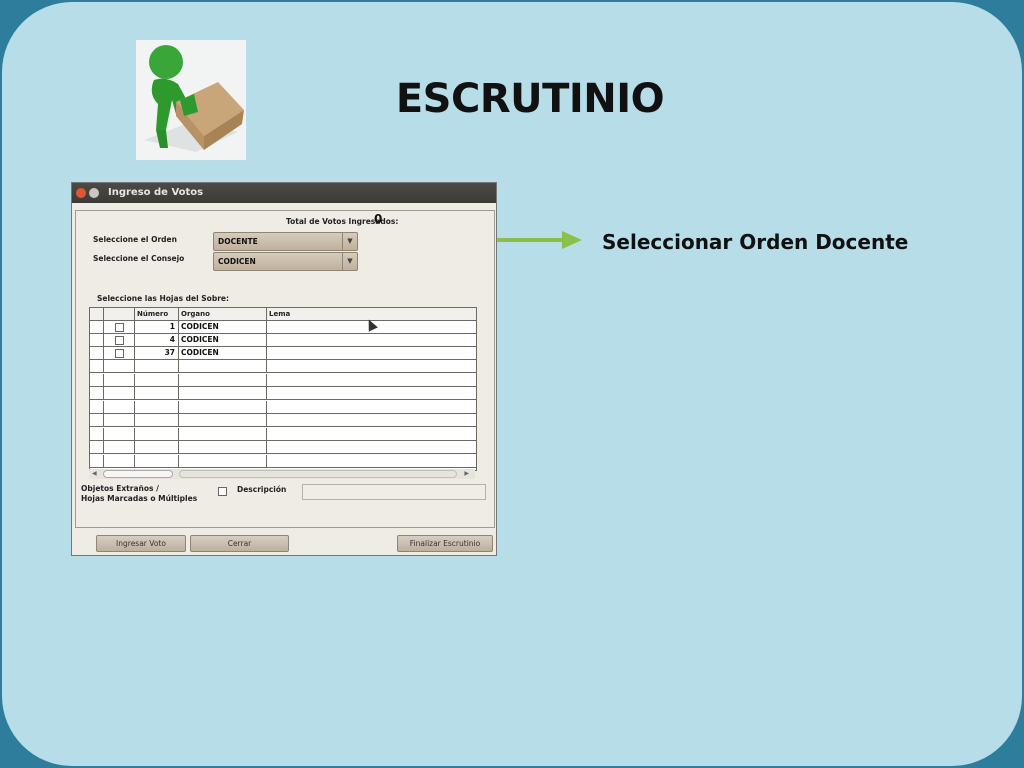 The height and width of the screenshot is (768, 1024). Describe the element at coordinates (156, 192) in the screenshot. I see `window-title: Ingreso de Votos` at that location.